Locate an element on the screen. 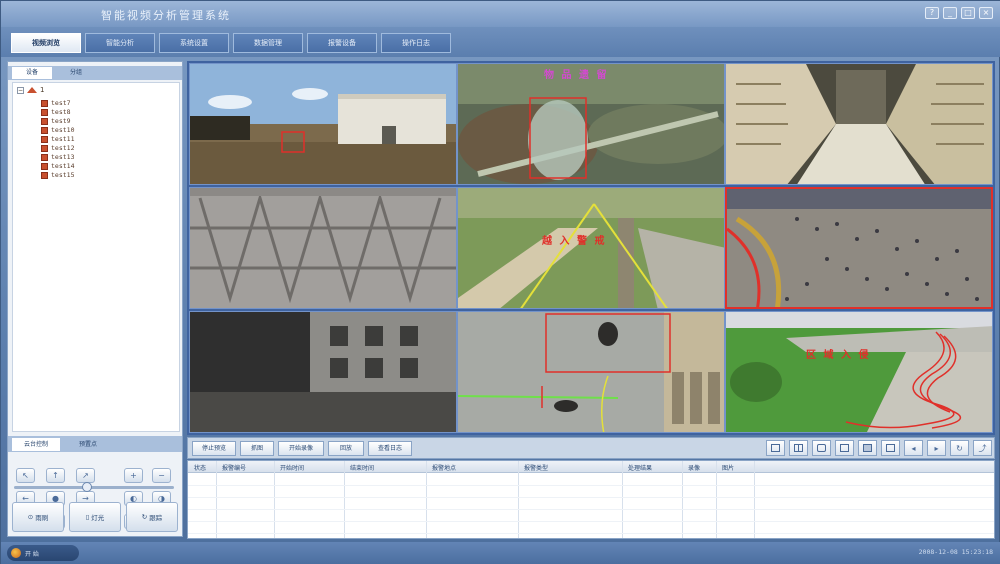  tab-smart-analysis: 智能分析 is located at coordinates (120, 43).